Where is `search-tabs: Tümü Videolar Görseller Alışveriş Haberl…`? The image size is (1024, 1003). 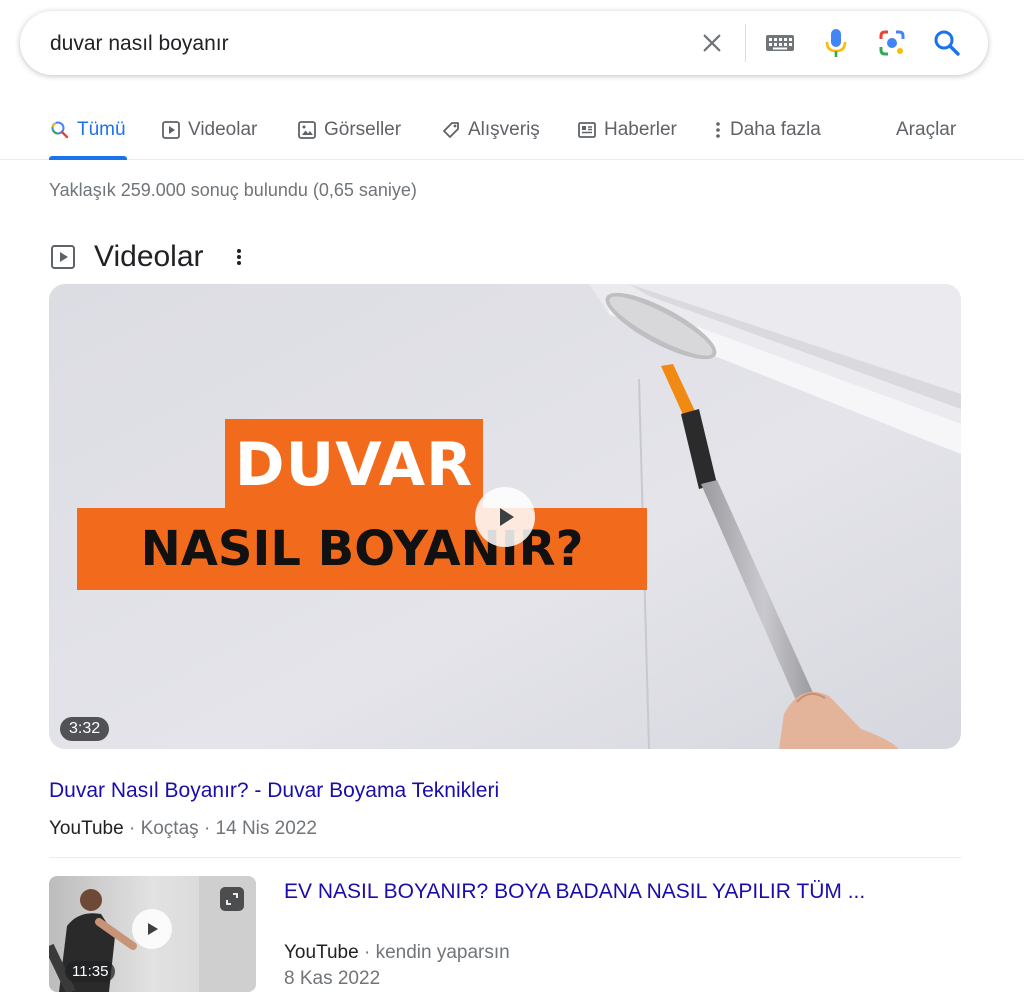 search-tabs: Tümü Videolar Görseller Alışveriş Haberl… is located at coordinates (512, 130).